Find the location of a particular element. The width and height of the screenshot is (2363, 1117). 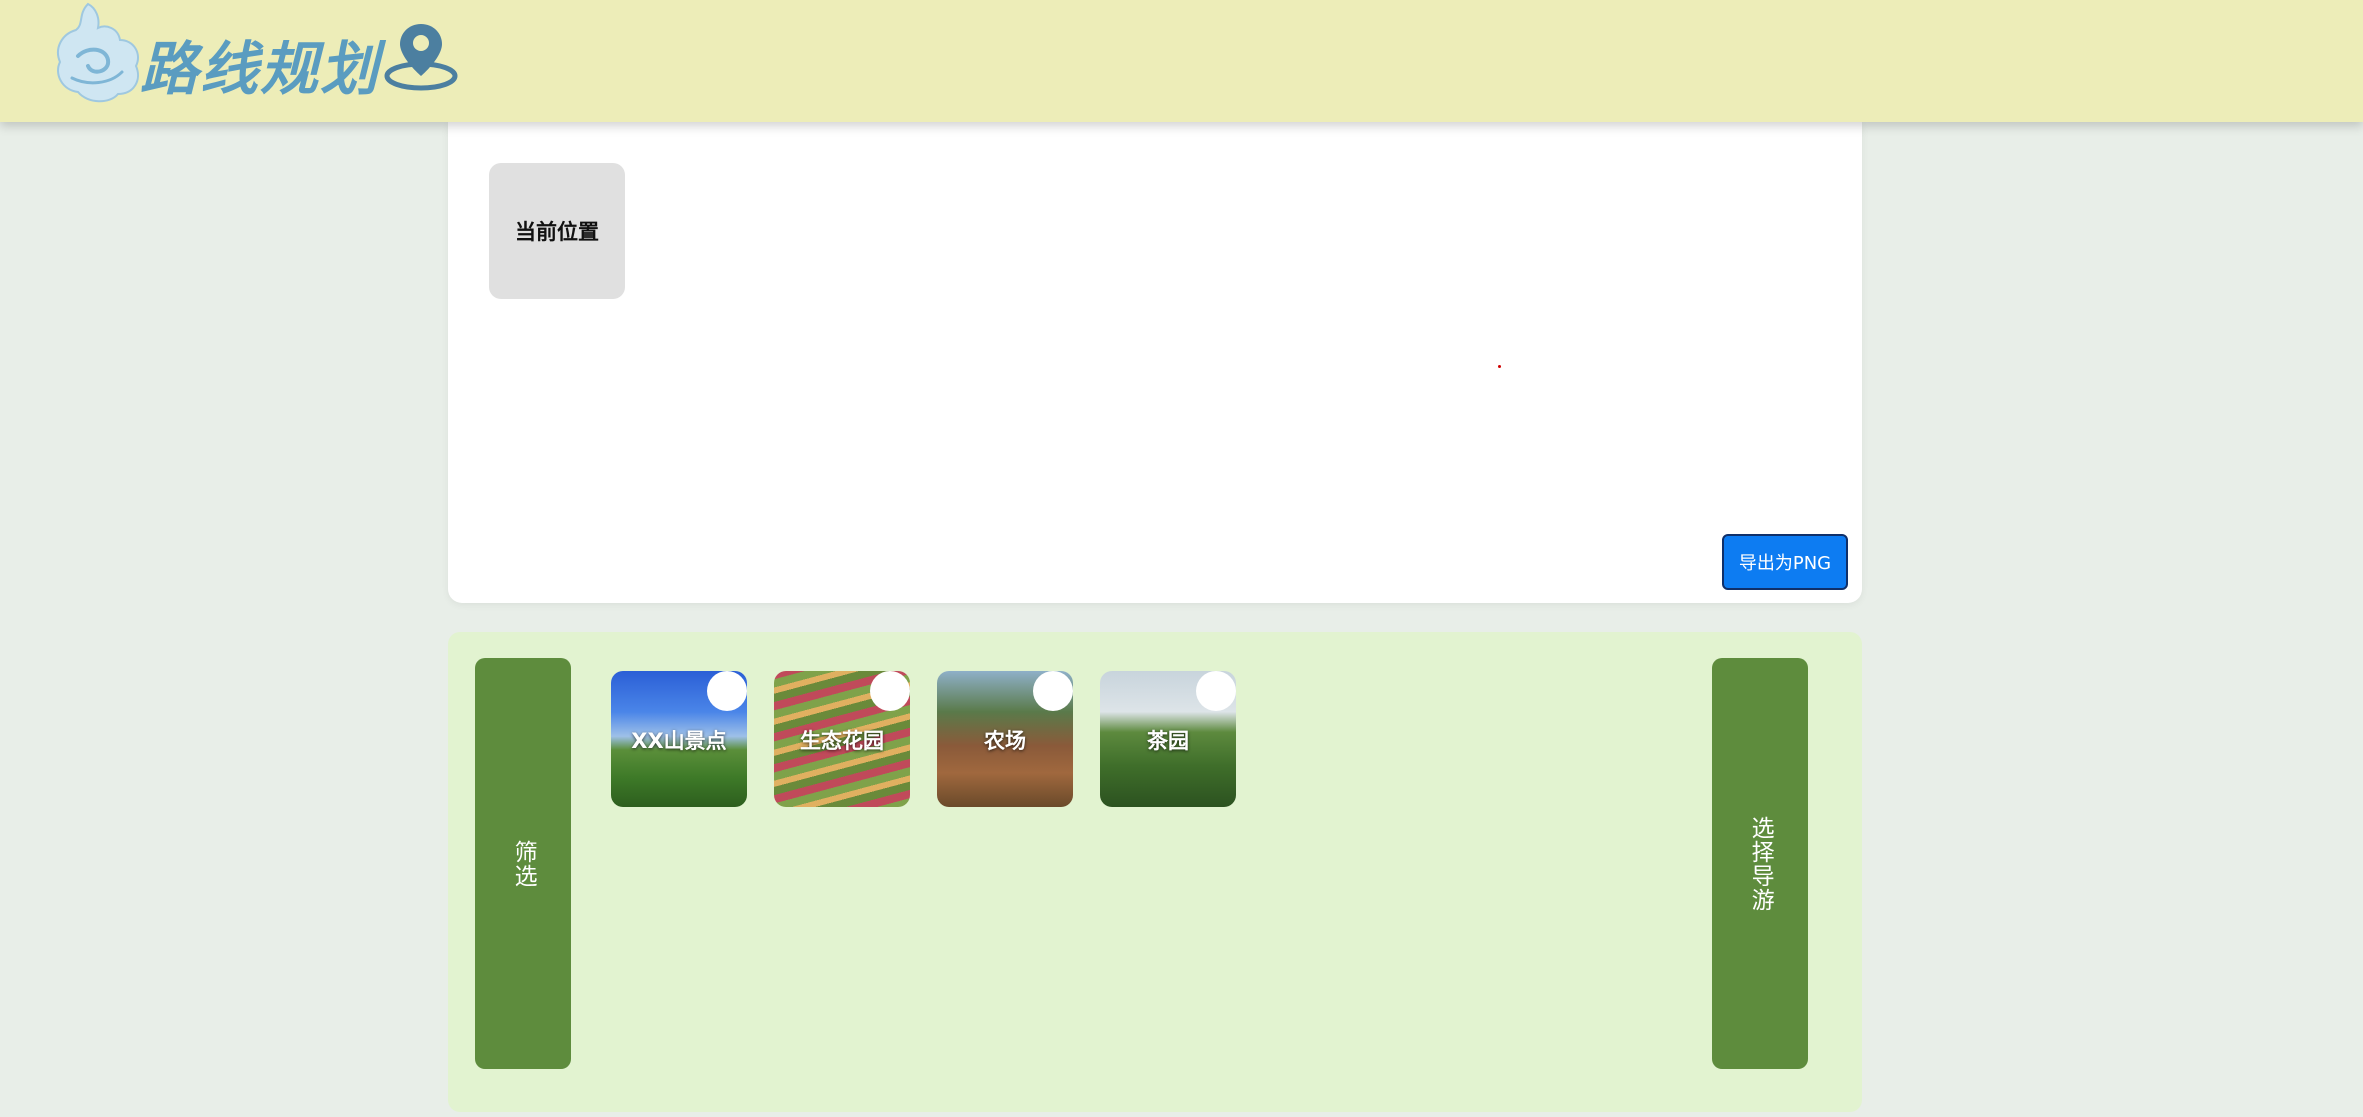

app-header: 路线规划 is located at coordinates (1181, 61).